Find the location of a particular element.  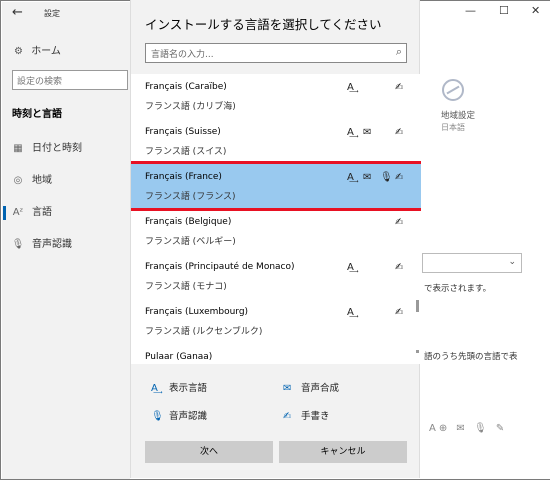

legend-speech: 🎙 音声認識 is located at coordinates (179, 415).